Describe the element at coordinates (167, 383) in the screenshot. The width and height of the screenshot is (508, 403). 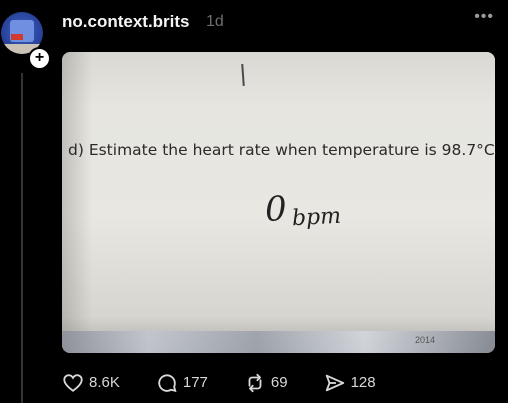
I see `comment-icon` at that location.